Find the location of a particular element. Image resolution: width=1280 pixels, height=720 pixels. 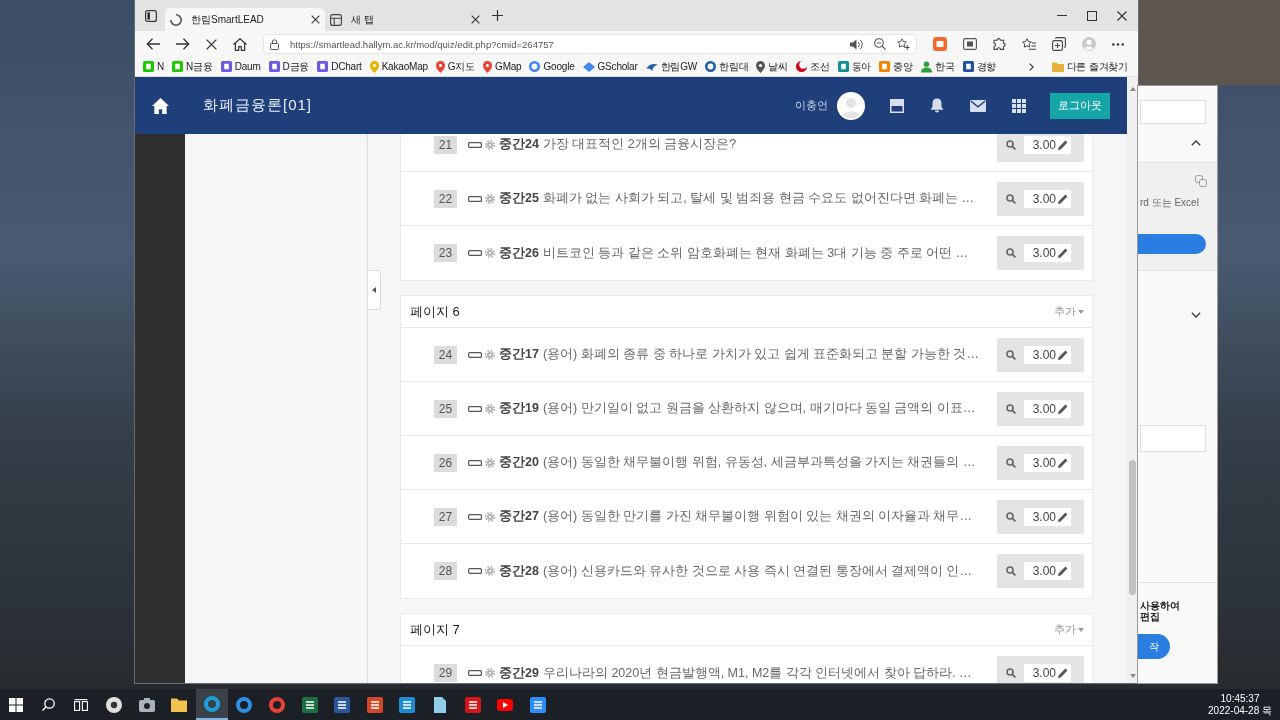

bookmark-link: 중앙 is located at coordinates (896, 66).